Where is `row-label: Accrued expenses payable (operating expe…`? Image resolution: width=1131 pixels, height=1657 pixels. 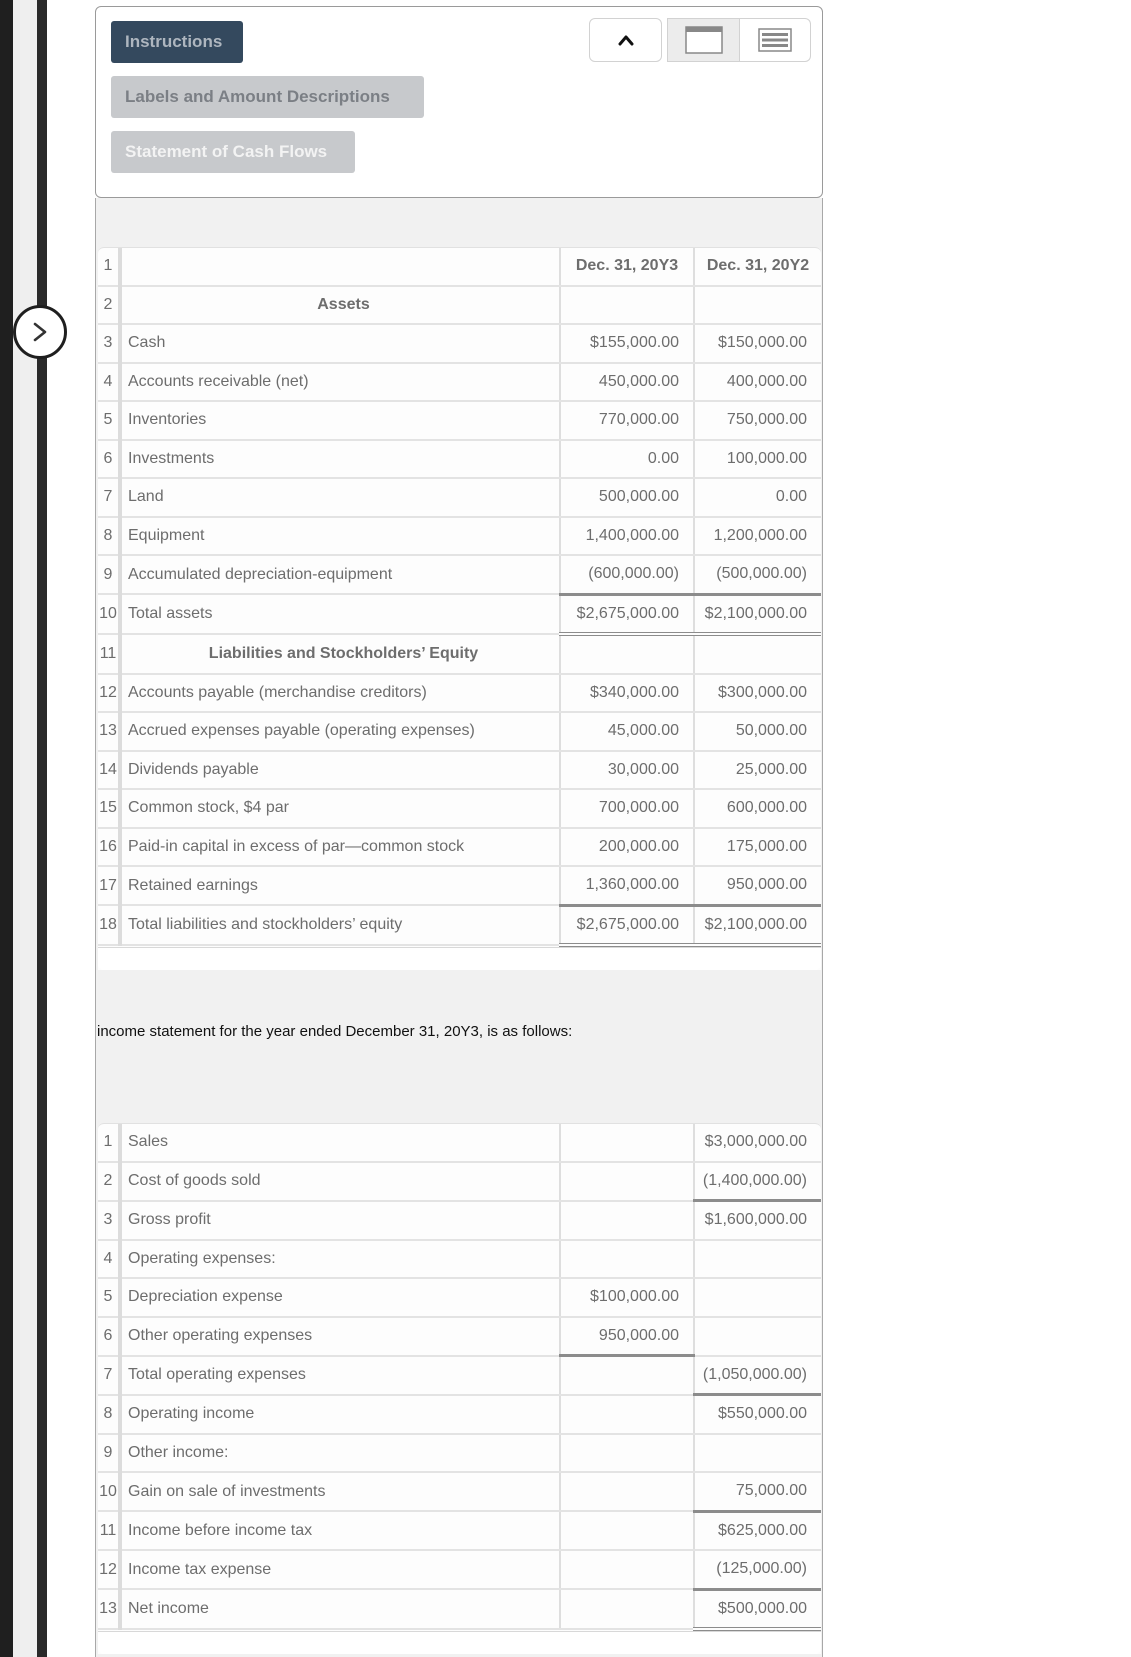 row-label: Accrued expenses payable (operating expe… is located at coordinates (340, 732).